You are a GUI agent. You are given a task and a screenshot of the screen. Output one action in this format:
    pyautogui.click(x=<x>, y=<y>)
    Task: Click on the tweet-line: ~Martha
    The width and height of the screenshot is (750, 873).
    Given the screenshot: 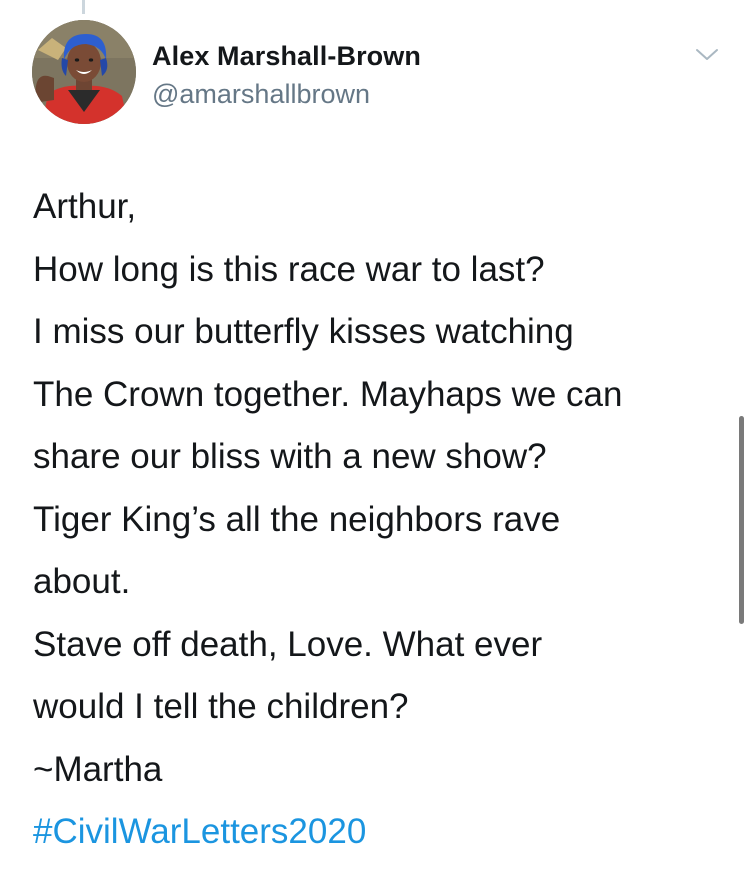 What is the action you would take?
    pyautogui.click(x=98, y=769)
    